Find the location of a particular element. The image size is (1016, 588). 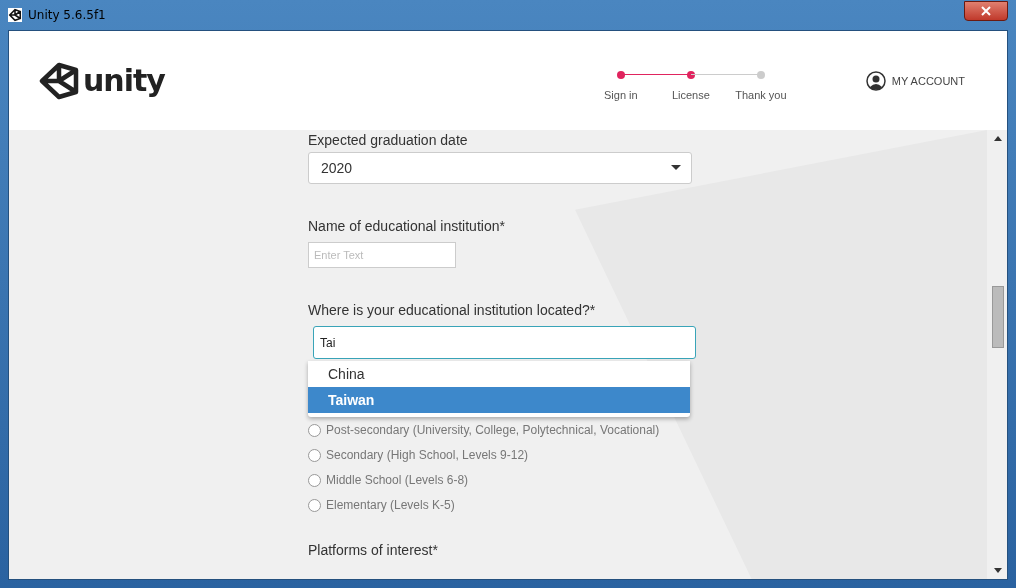

close-button is located at coordinates (986, 11).